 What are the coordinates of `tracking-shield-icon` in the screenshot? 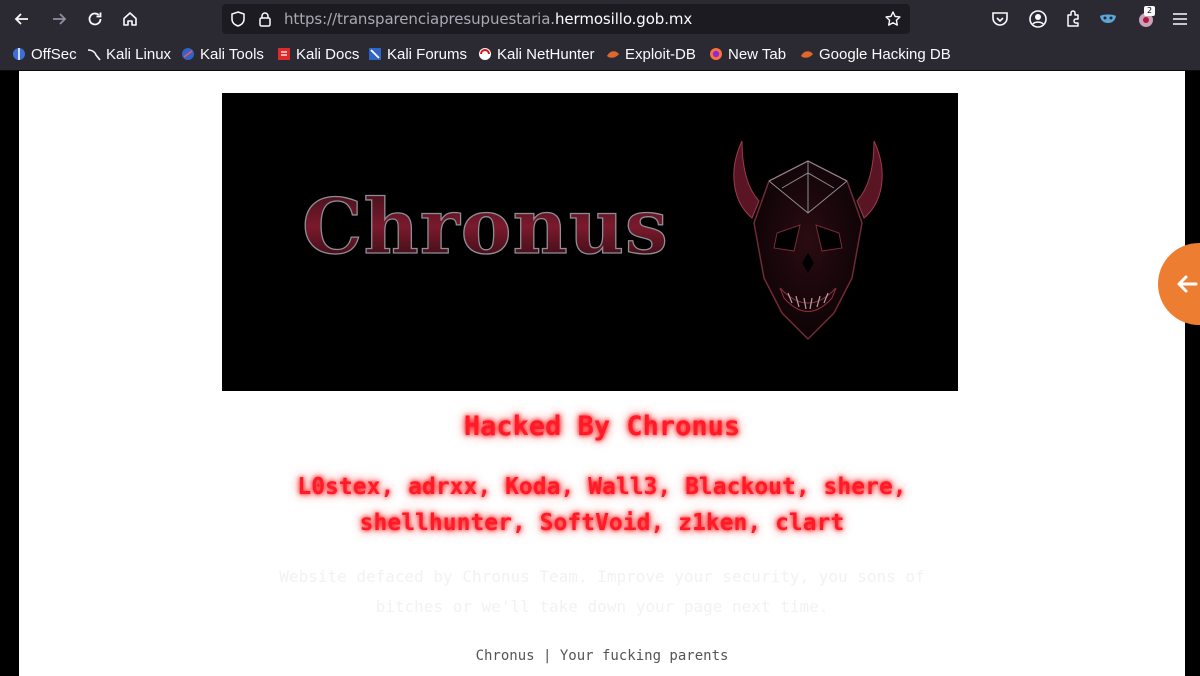 It's located at (238, 19).